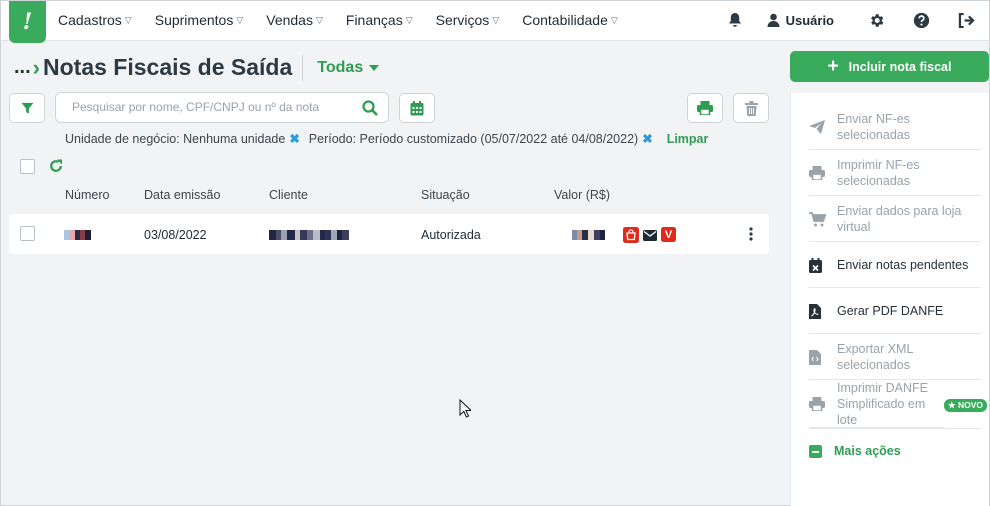 The height and width of the screenshot is (506, 990). Describe the element at coordinates (309, 236) in the screenshot. I see `redacted-client` at that location.